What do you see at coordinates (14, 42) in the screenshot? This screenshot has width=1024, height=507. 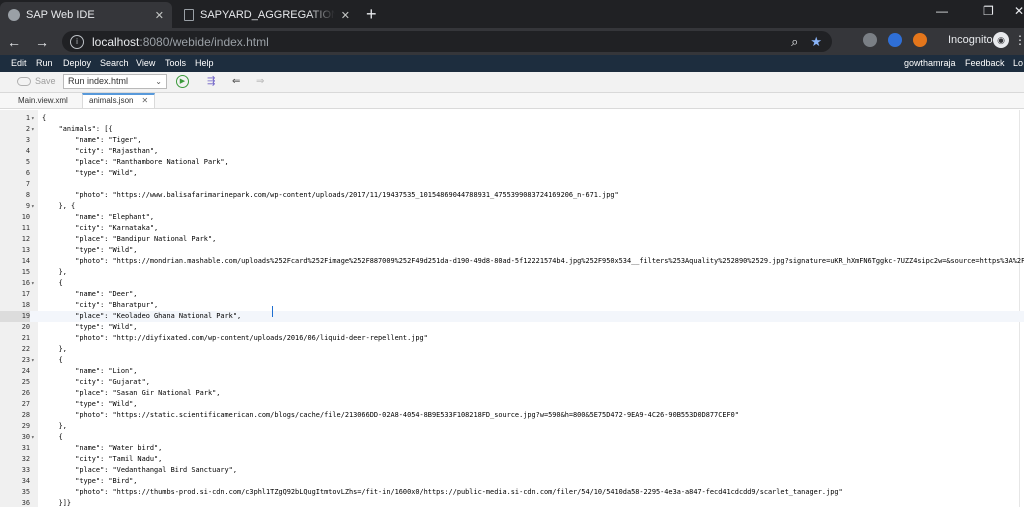 I see `back-arrow-icon: ←` at bounding box center [14, 42].